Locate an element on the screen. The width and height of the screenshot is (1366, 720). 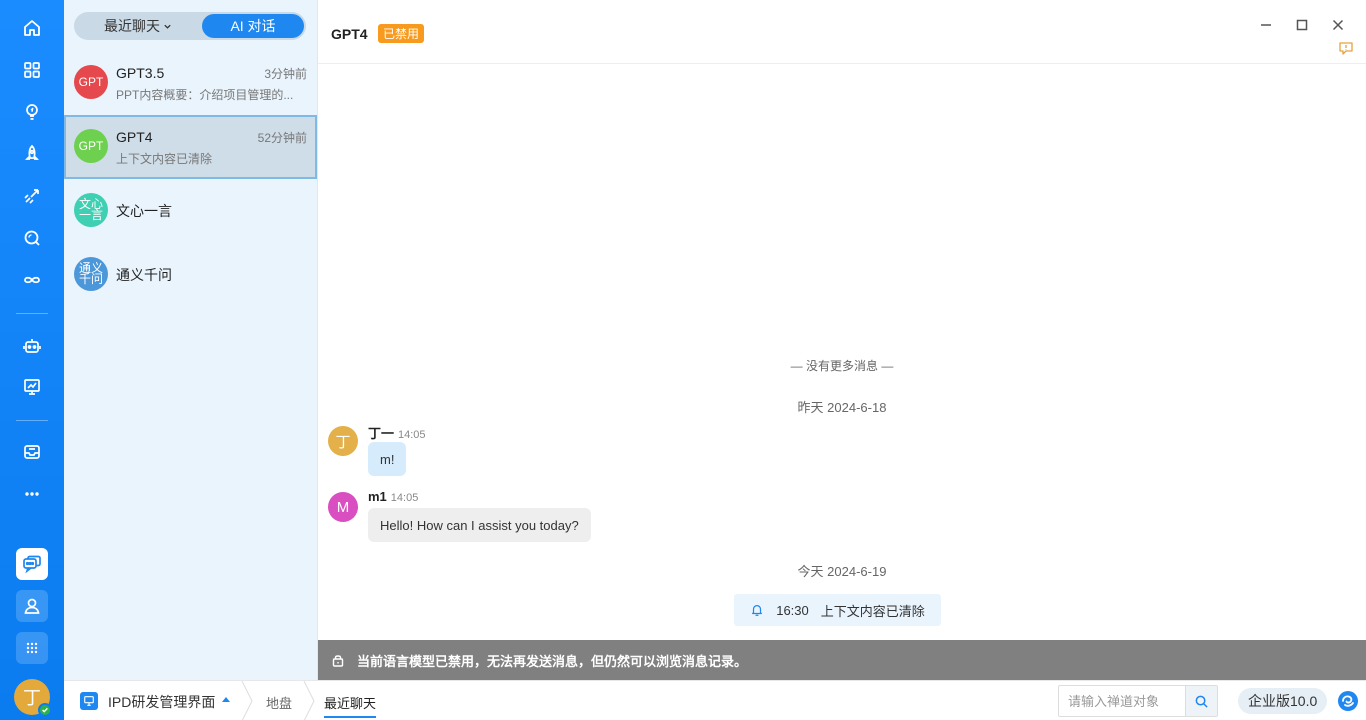
breadcrumb-dashboard: 地盘 is located at coordinates (279, 702).